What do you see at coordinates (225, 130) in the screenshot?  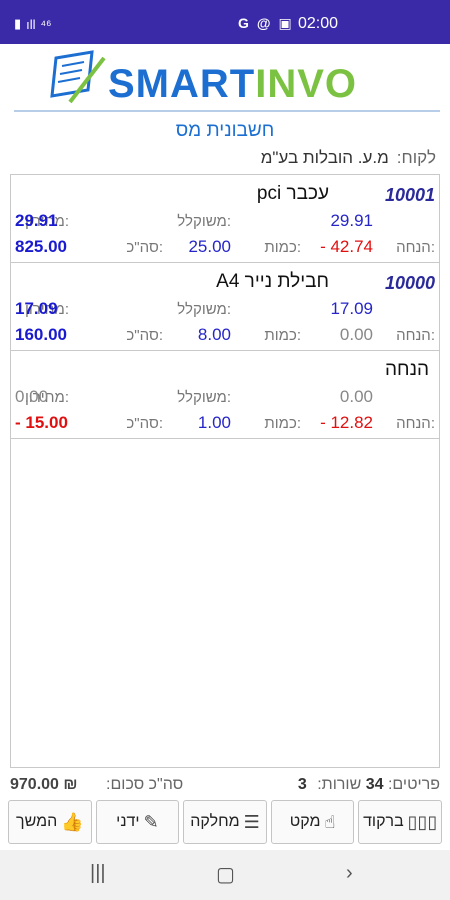 I see `page-title: חשבונית מס` at bounding box center [225, 130].